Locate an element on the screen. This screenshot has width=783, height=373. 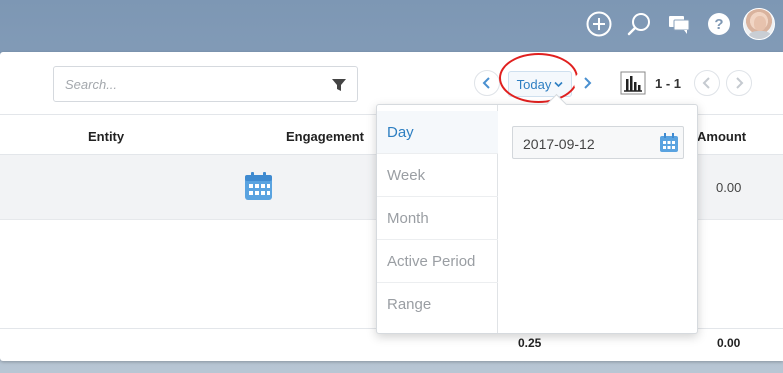
help-icon: ? is located at coordinates (719, 24).